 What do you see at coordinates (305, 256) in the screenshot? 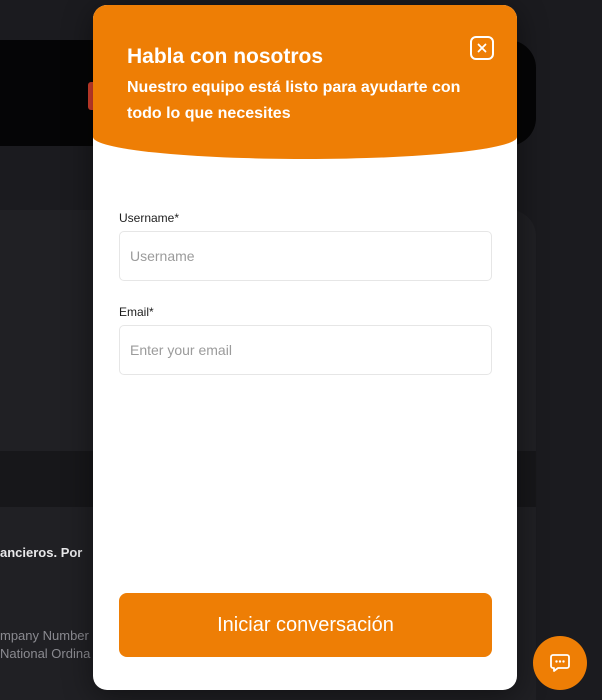
I see `username-input` at bounding box center [305, 256].